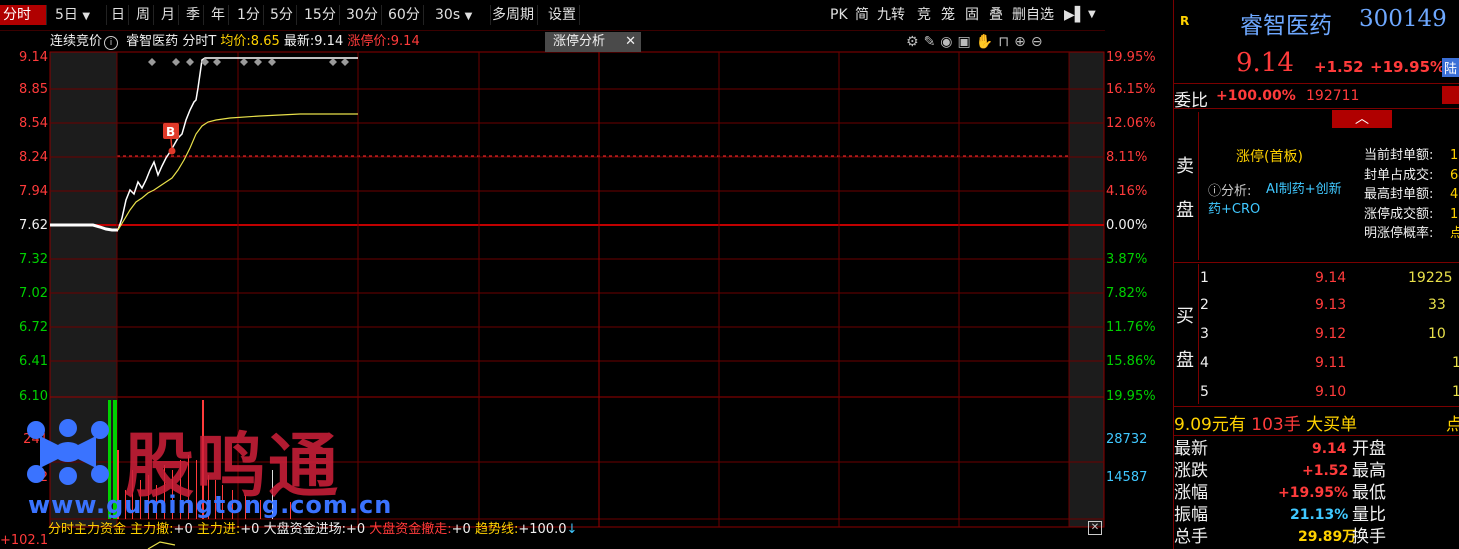 Image resolution: width=1459 pixels, height=549 pixels. I want to click on remove-watchlist-button: 删自选, so click(1033, 15).